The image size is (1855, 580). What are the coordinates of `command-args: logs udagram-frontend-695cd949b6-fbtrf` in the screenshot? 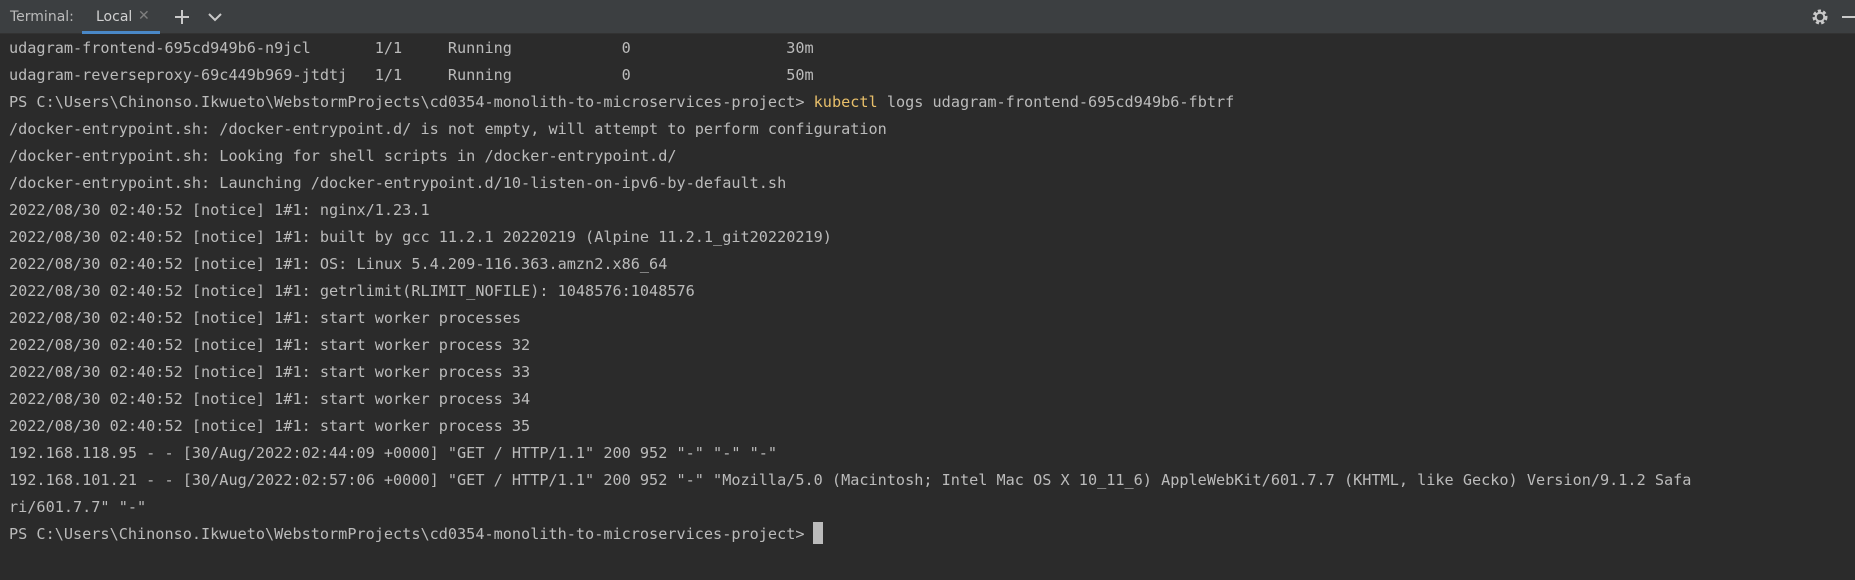 It's located at (1056, 102).